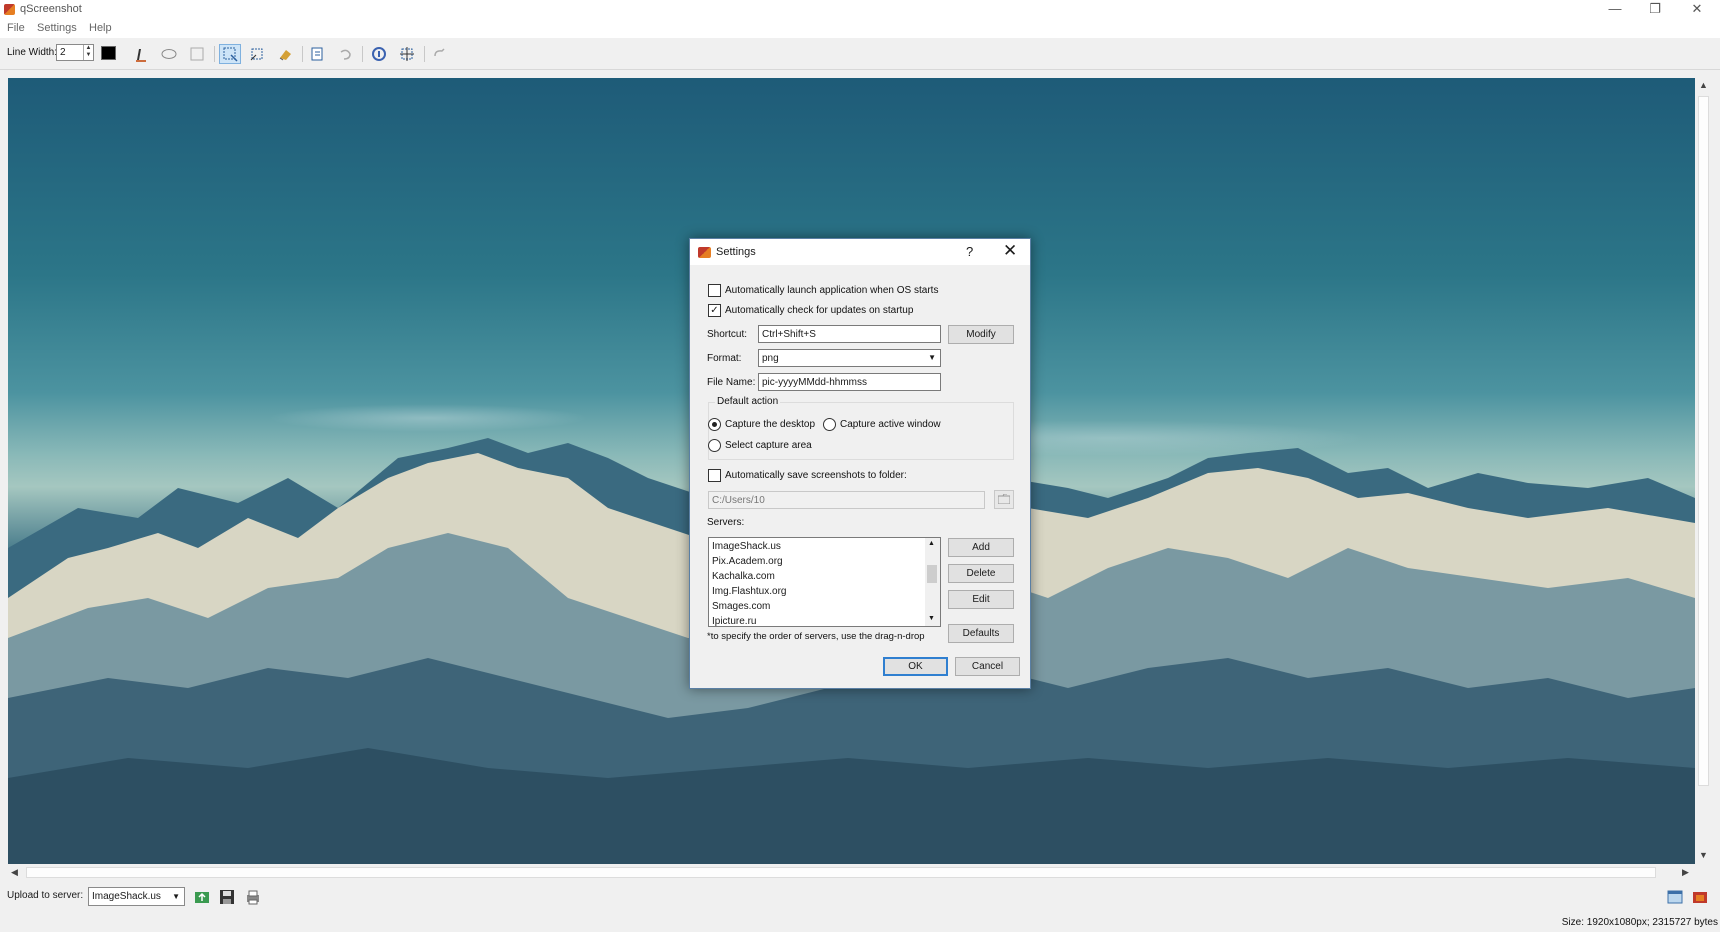  Describe the element at coordinates (714, 310) in the screenshot. I see `auto-update-checkbox: ✓` at that location.